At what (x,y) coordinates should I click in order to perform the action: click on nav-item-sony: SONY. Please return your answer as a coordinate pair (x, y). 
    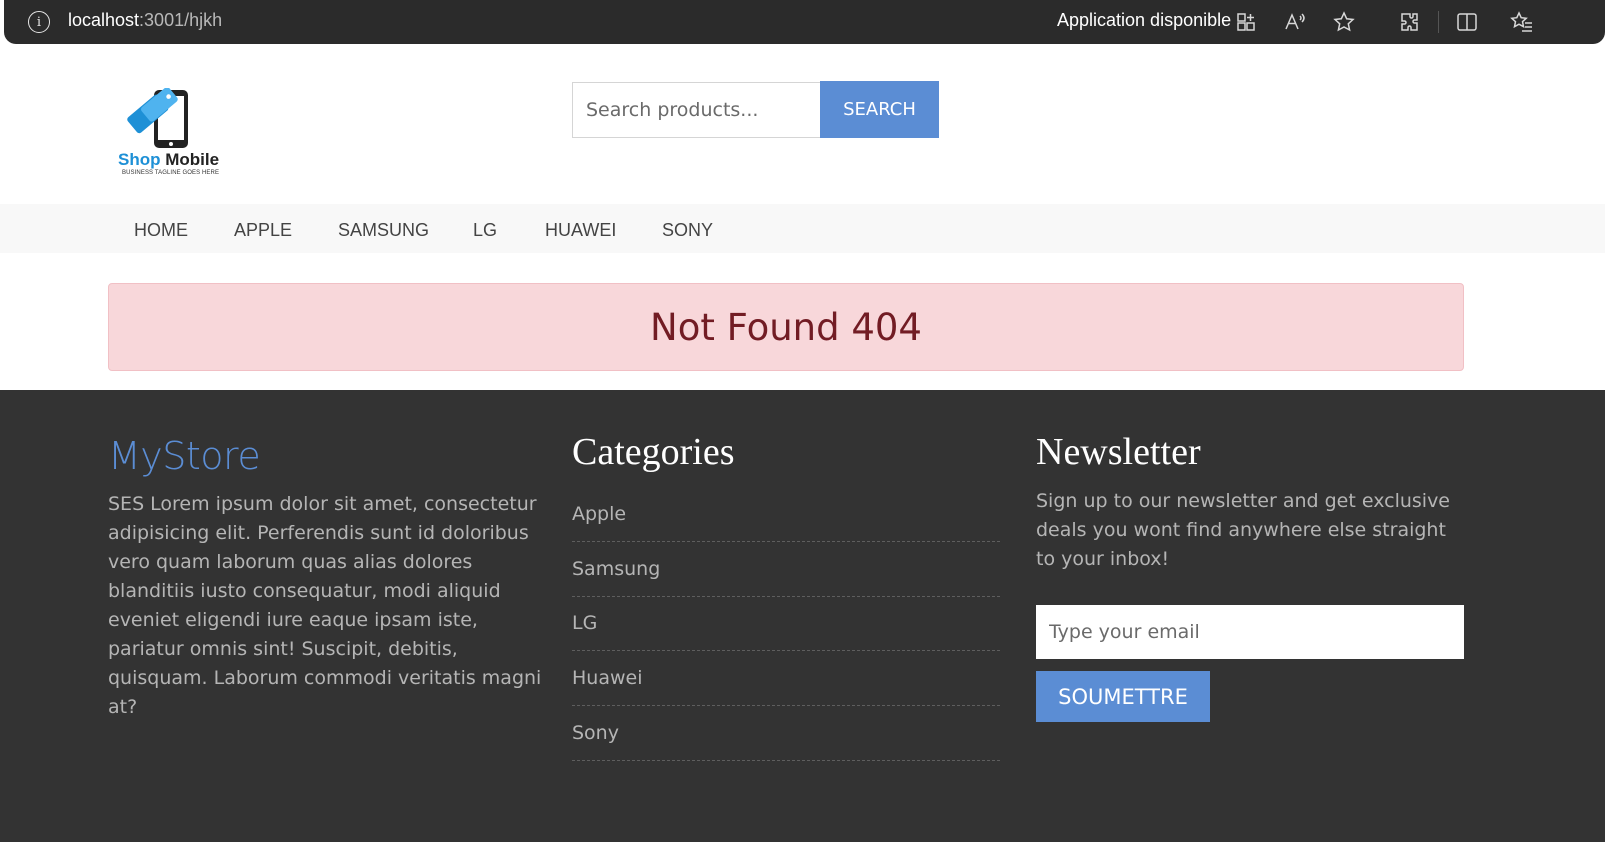
    Looking at the image, I should click on (687, 230).